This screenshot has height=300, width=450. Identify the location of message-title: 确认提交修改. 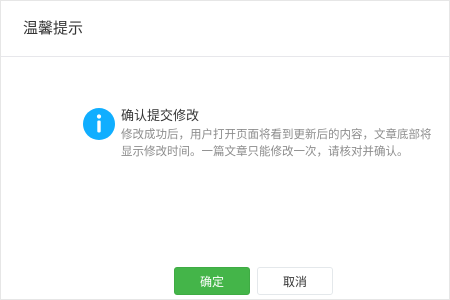
(160, 116).